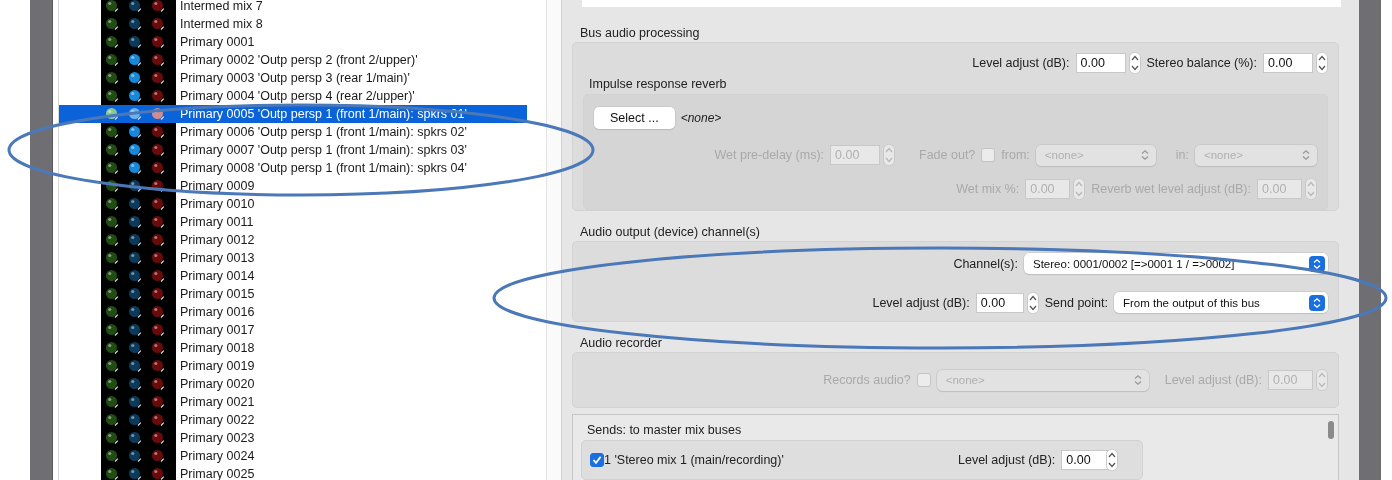  What do you see at coordinates (293, 438) in the screenshot?
I see `bus-list-row: Primary 0023` at bounding box center [293, 438].